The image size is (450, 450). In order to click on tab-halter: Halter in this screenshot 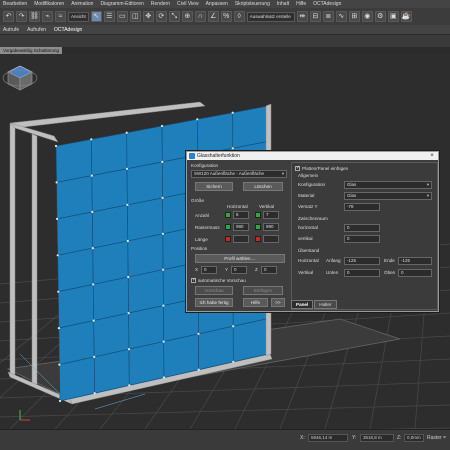, I will do `click(325, 304)`.